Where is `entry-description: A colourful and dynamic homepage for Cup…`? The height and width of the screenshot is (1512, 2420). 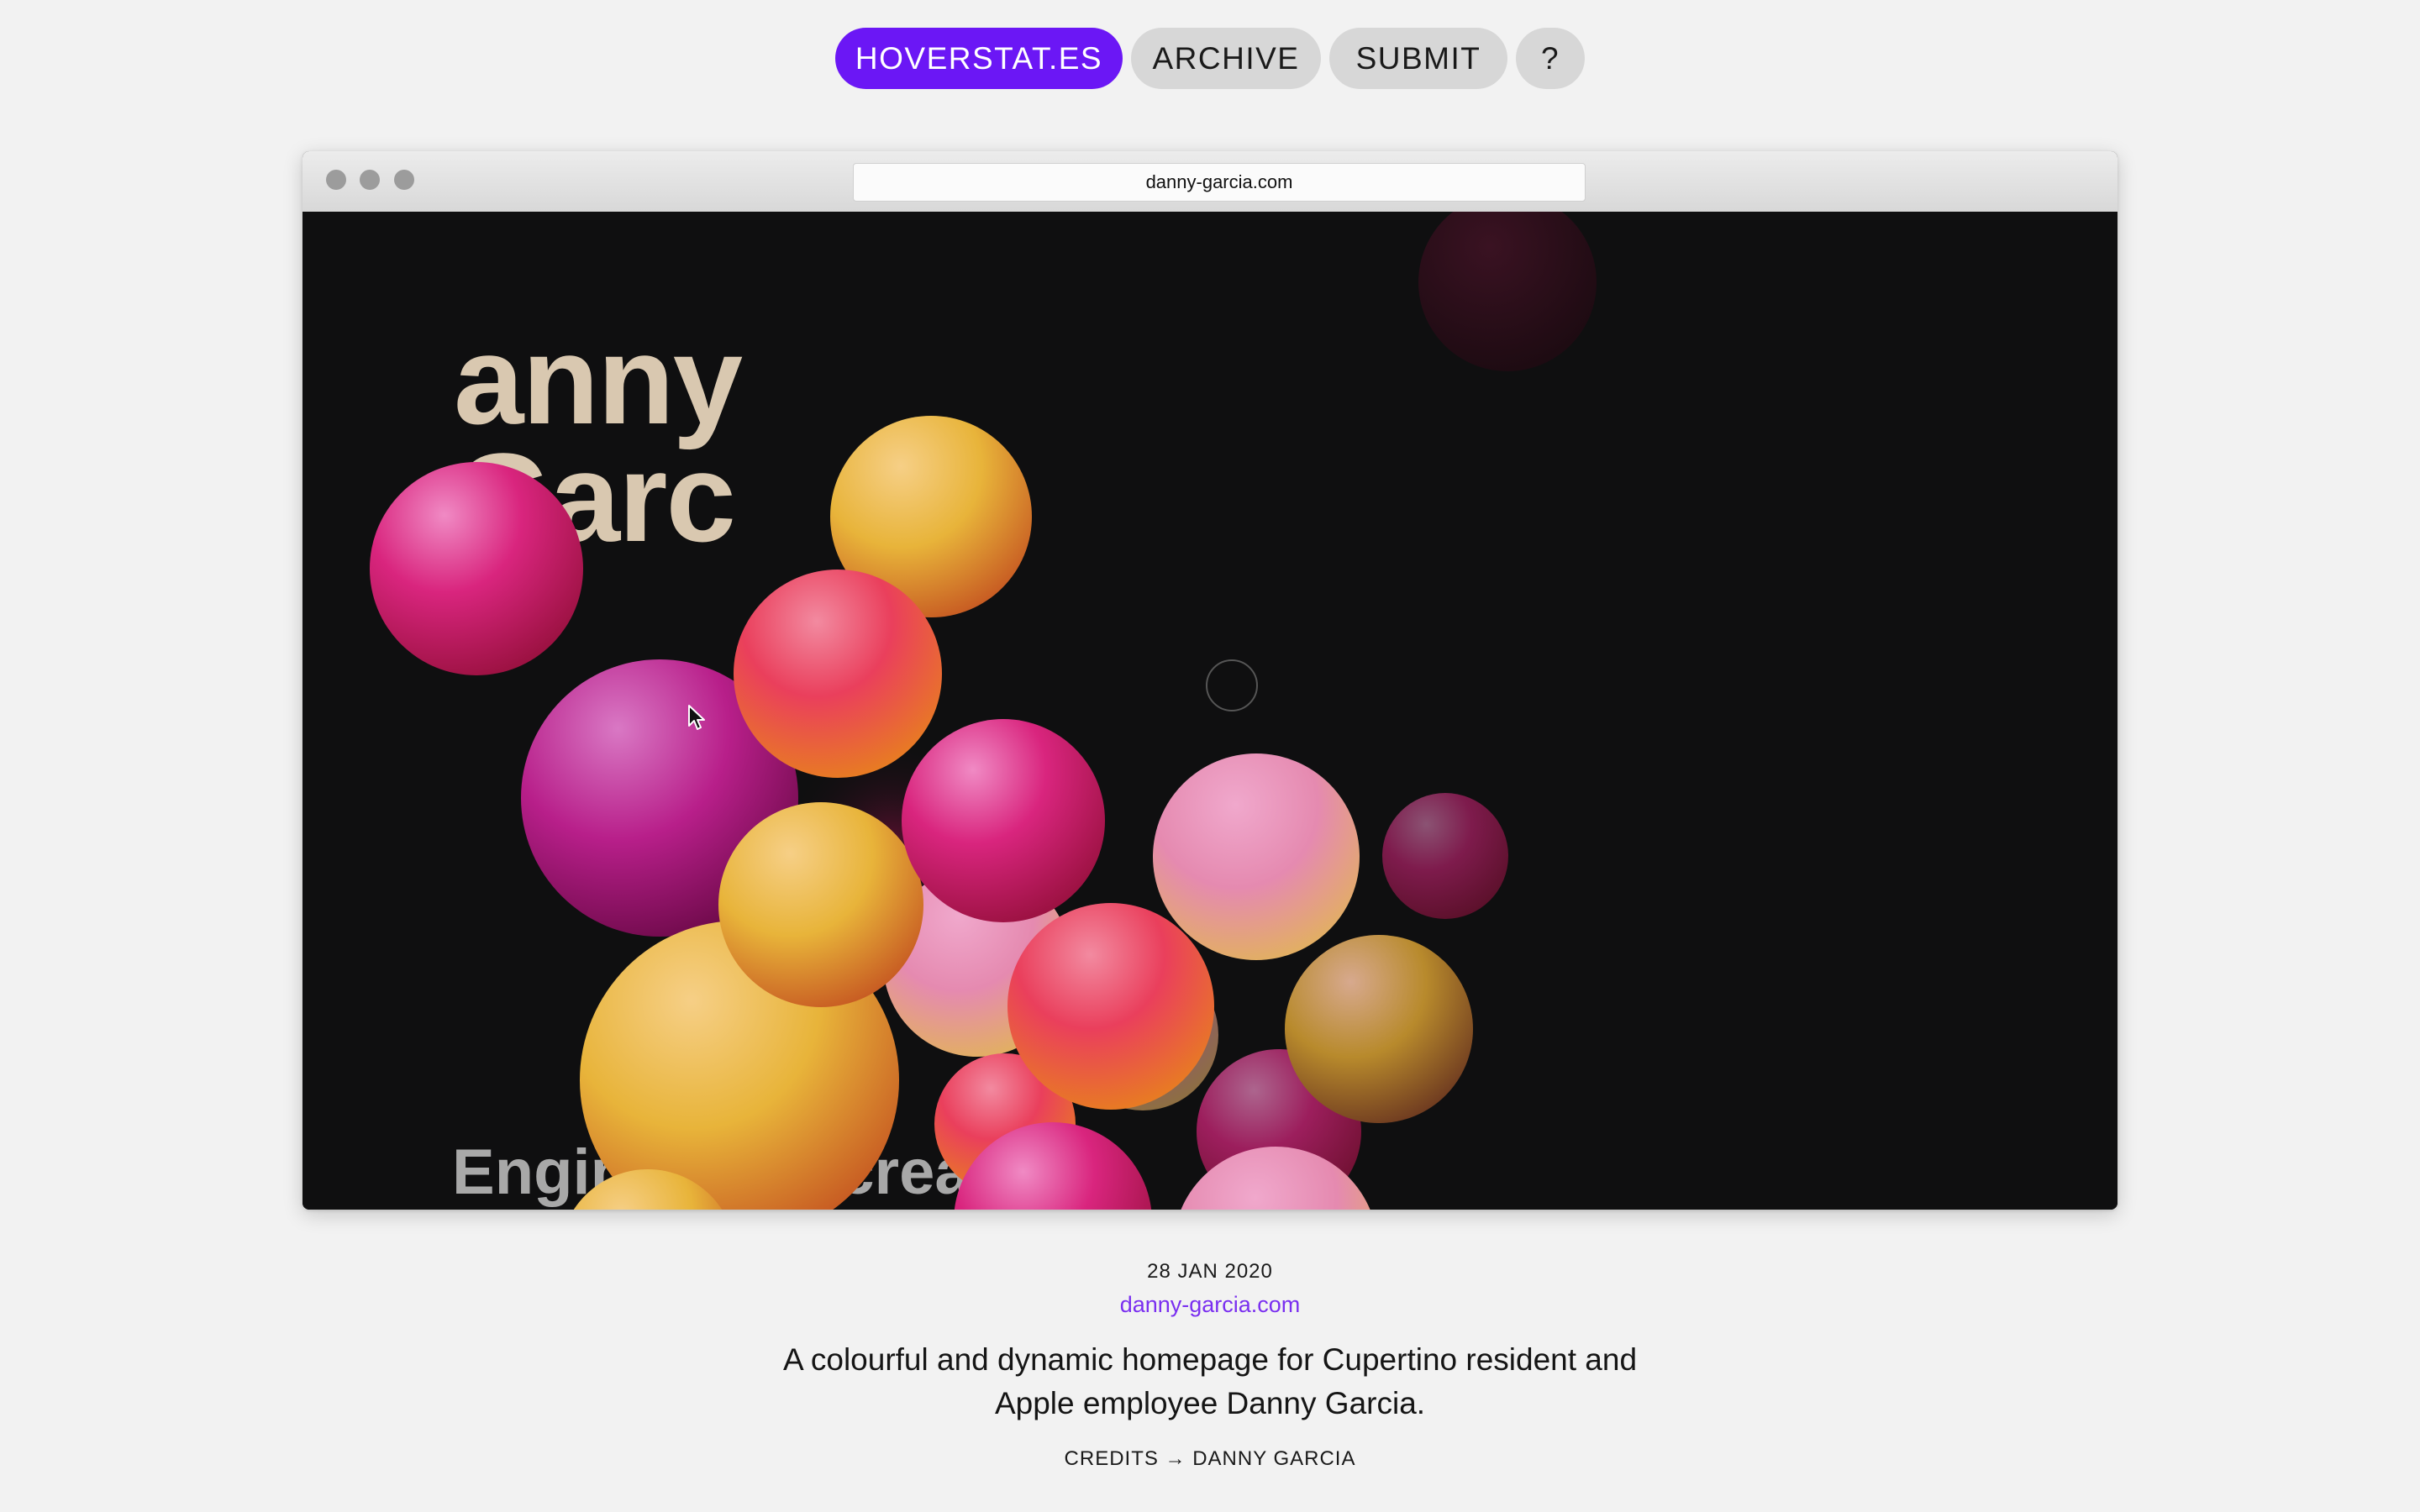
entry-description: A colourful and dynamic homepage for Cup… is located at coordinates (1210, 1381).